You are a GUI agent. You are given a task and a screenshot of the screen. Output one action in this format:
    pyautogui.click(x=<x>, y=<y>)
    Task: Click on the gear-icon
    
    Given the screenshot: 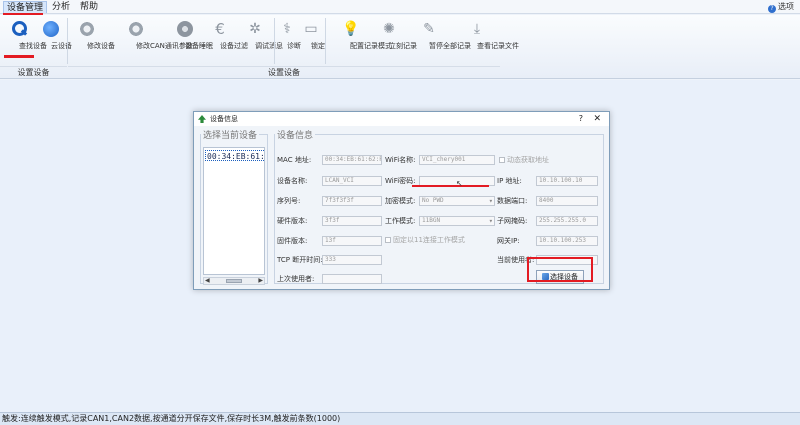 What is the action you would take?
    pyautogui.click(x=87, y=29)
    